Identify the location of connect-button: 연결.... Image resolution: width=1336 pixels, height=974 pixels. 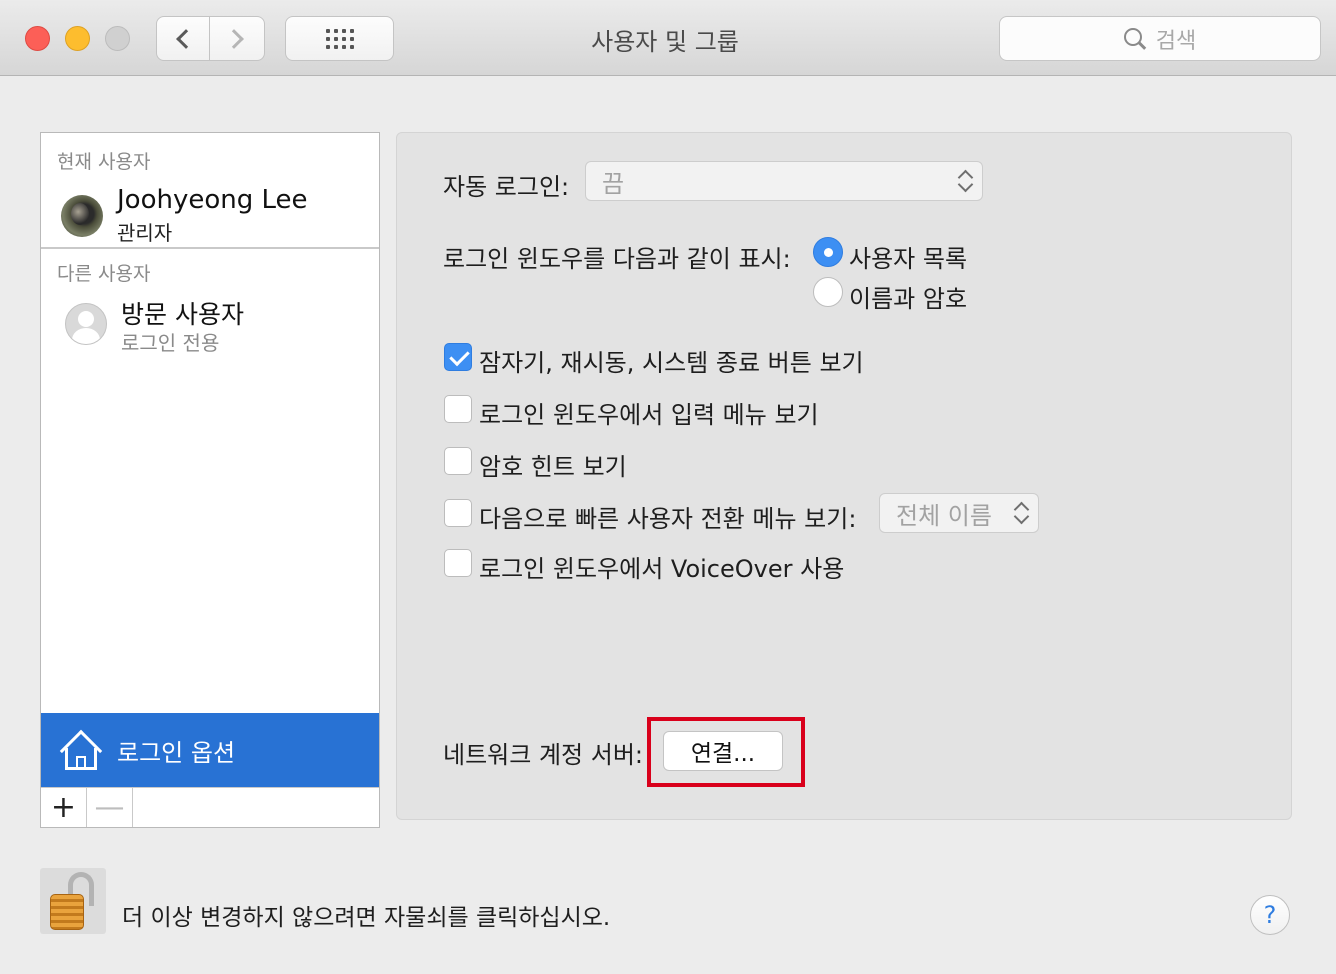
(723, 751).